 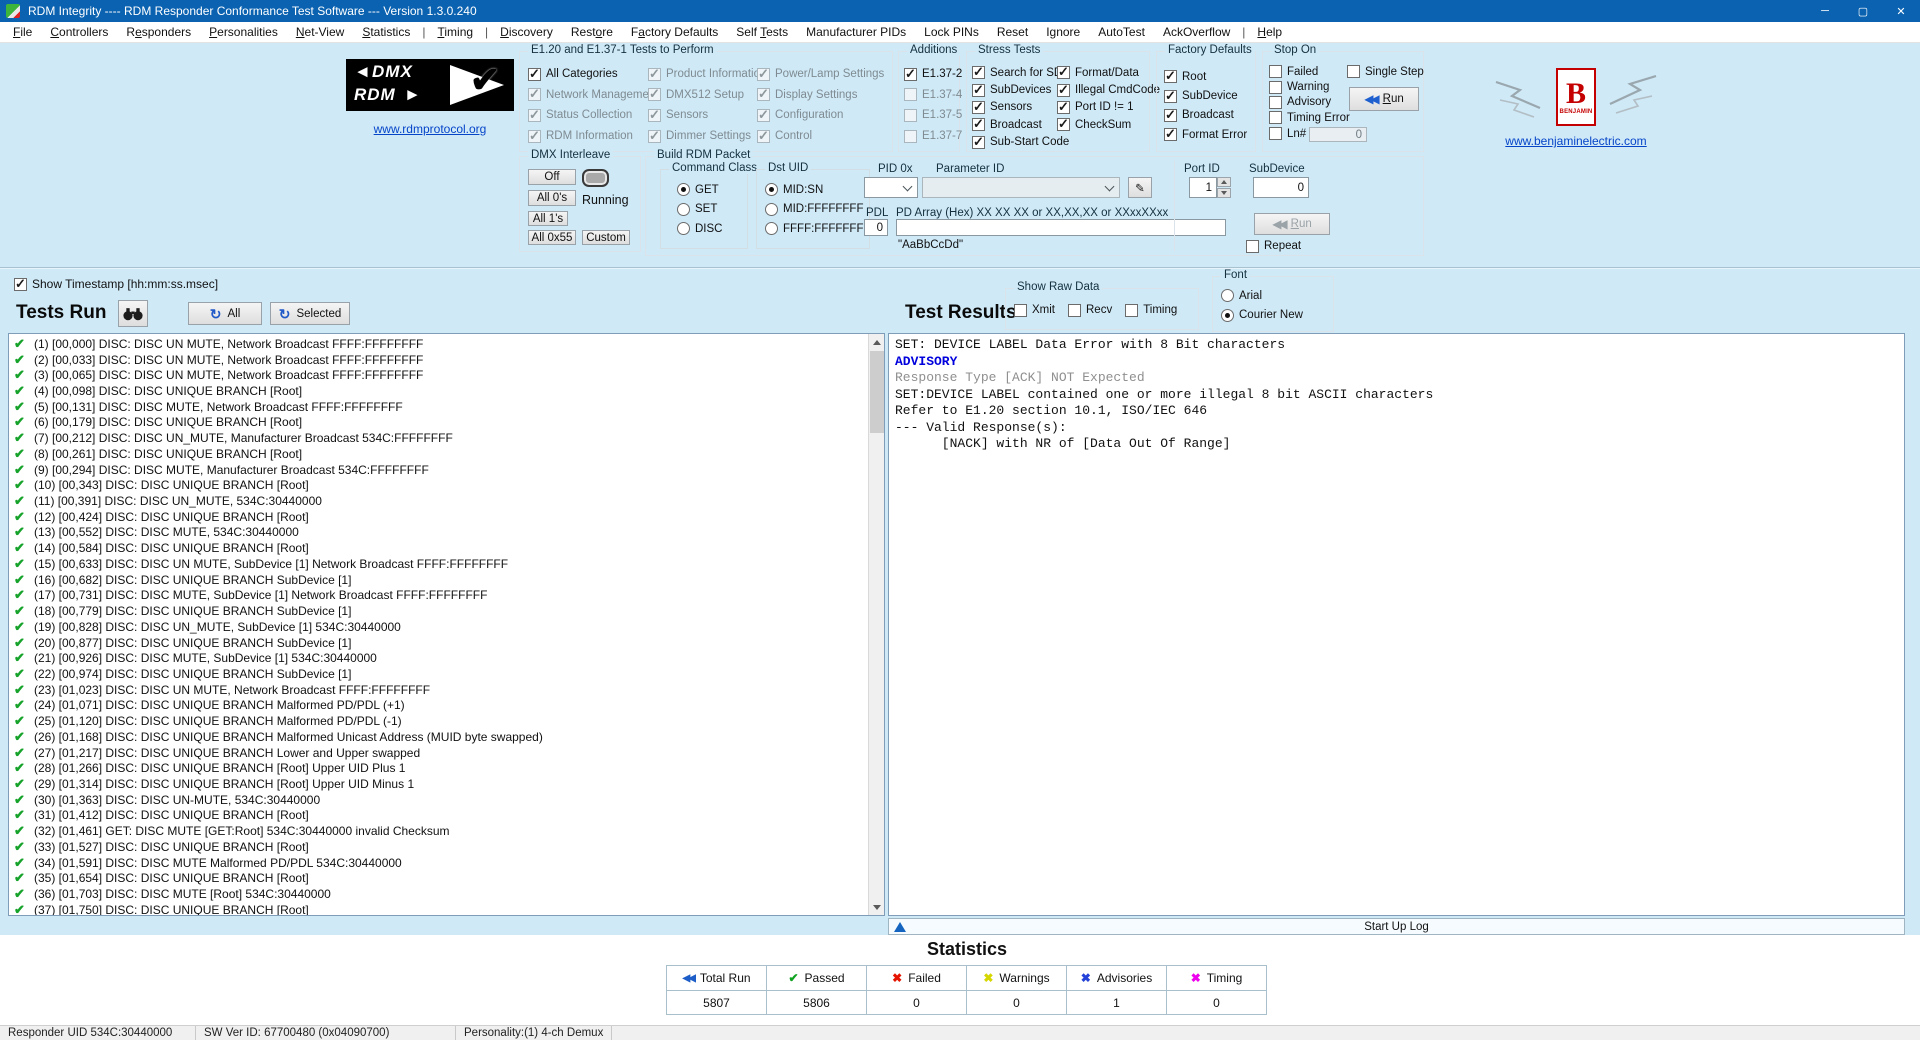 I want to click on stress-checkbox-row: CheckSum, so click(x=1108, y=124).